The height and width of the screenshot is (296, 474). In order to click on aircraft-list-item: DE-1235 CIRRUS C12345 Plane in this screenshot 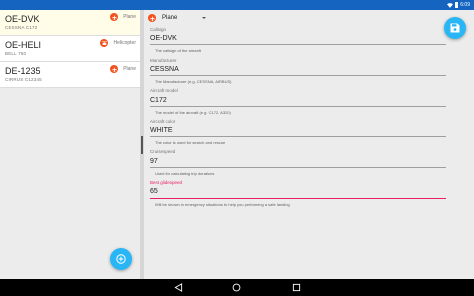, I will do `click(70, 75)`.